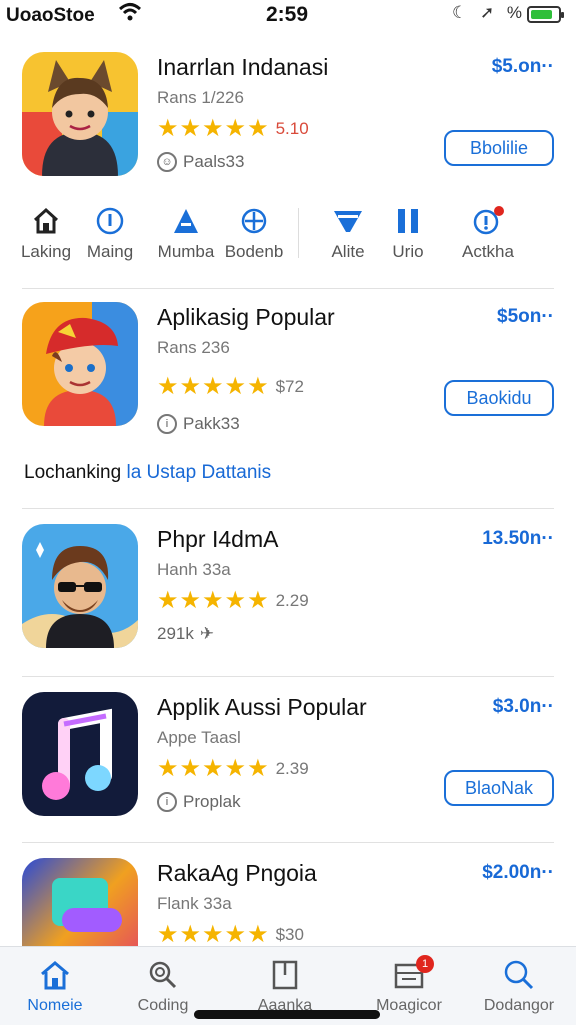 The height and width of the screenshot is (1025, 576). What do you see at coordinates (218, 539) in the screenshot?
I see `app-name: Phpr I4dmA` at bounding box center [218, 539].